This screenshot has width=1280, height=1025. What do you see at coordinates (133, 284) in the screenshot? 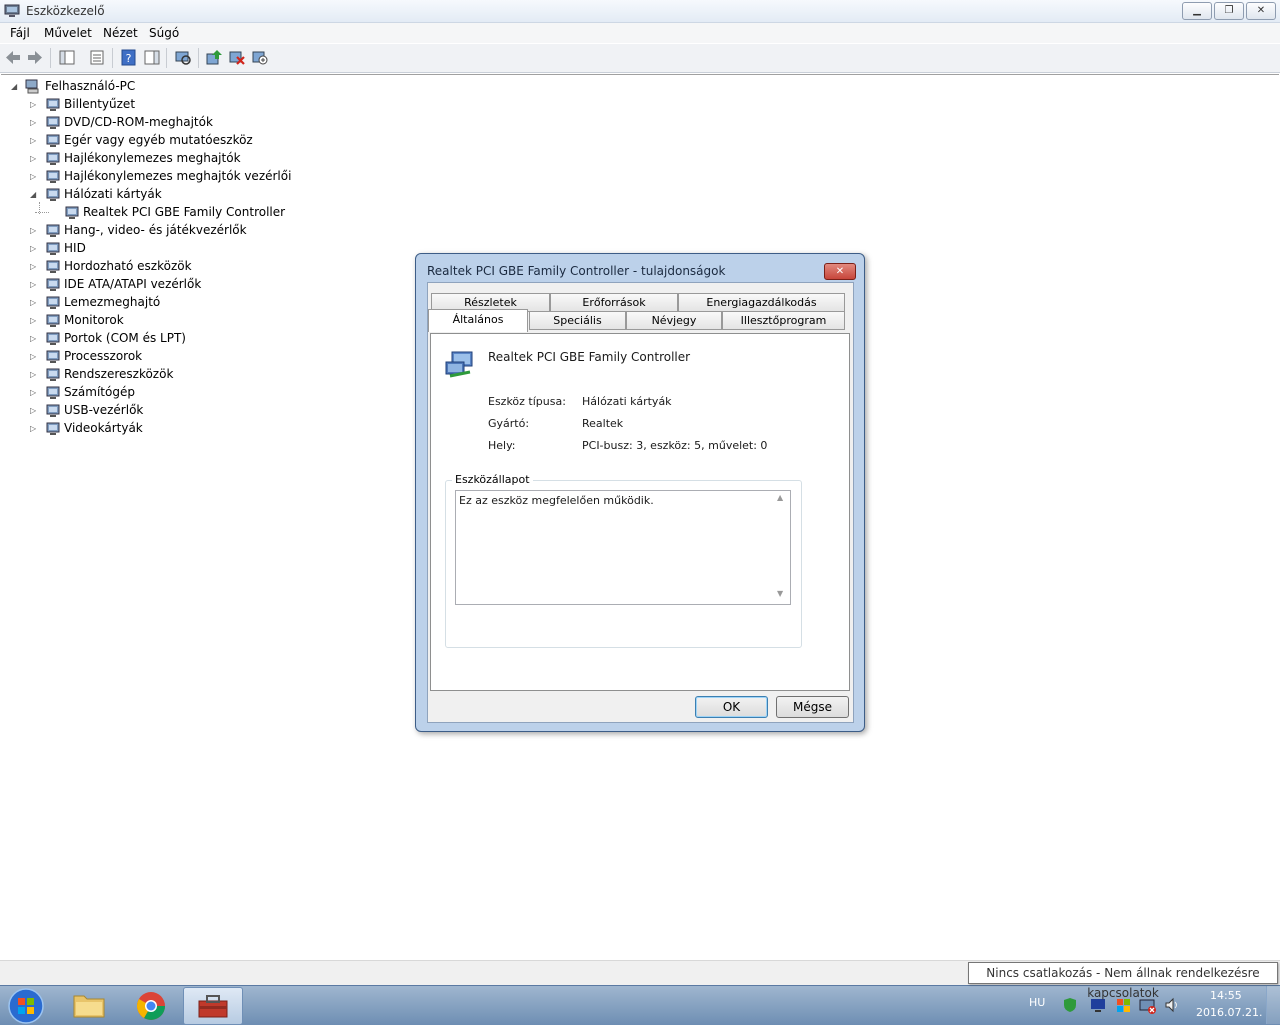
I see `tree-item-label: IDE ATA/ATAPI vezérlők` at bounding box center [133, 284].